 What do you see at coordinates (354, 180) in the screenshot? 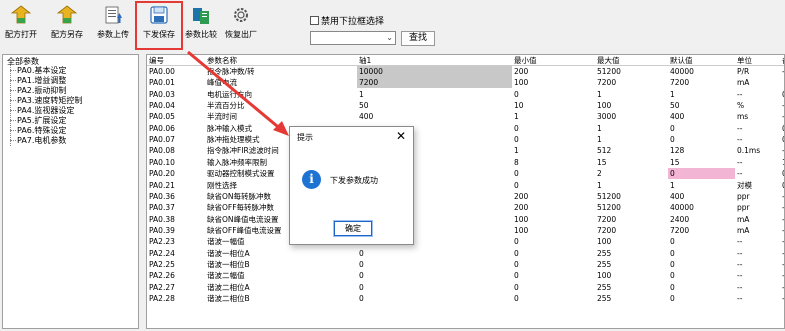
I see `dialog-message: 下发参数成功` at bounding box center [354, 180].